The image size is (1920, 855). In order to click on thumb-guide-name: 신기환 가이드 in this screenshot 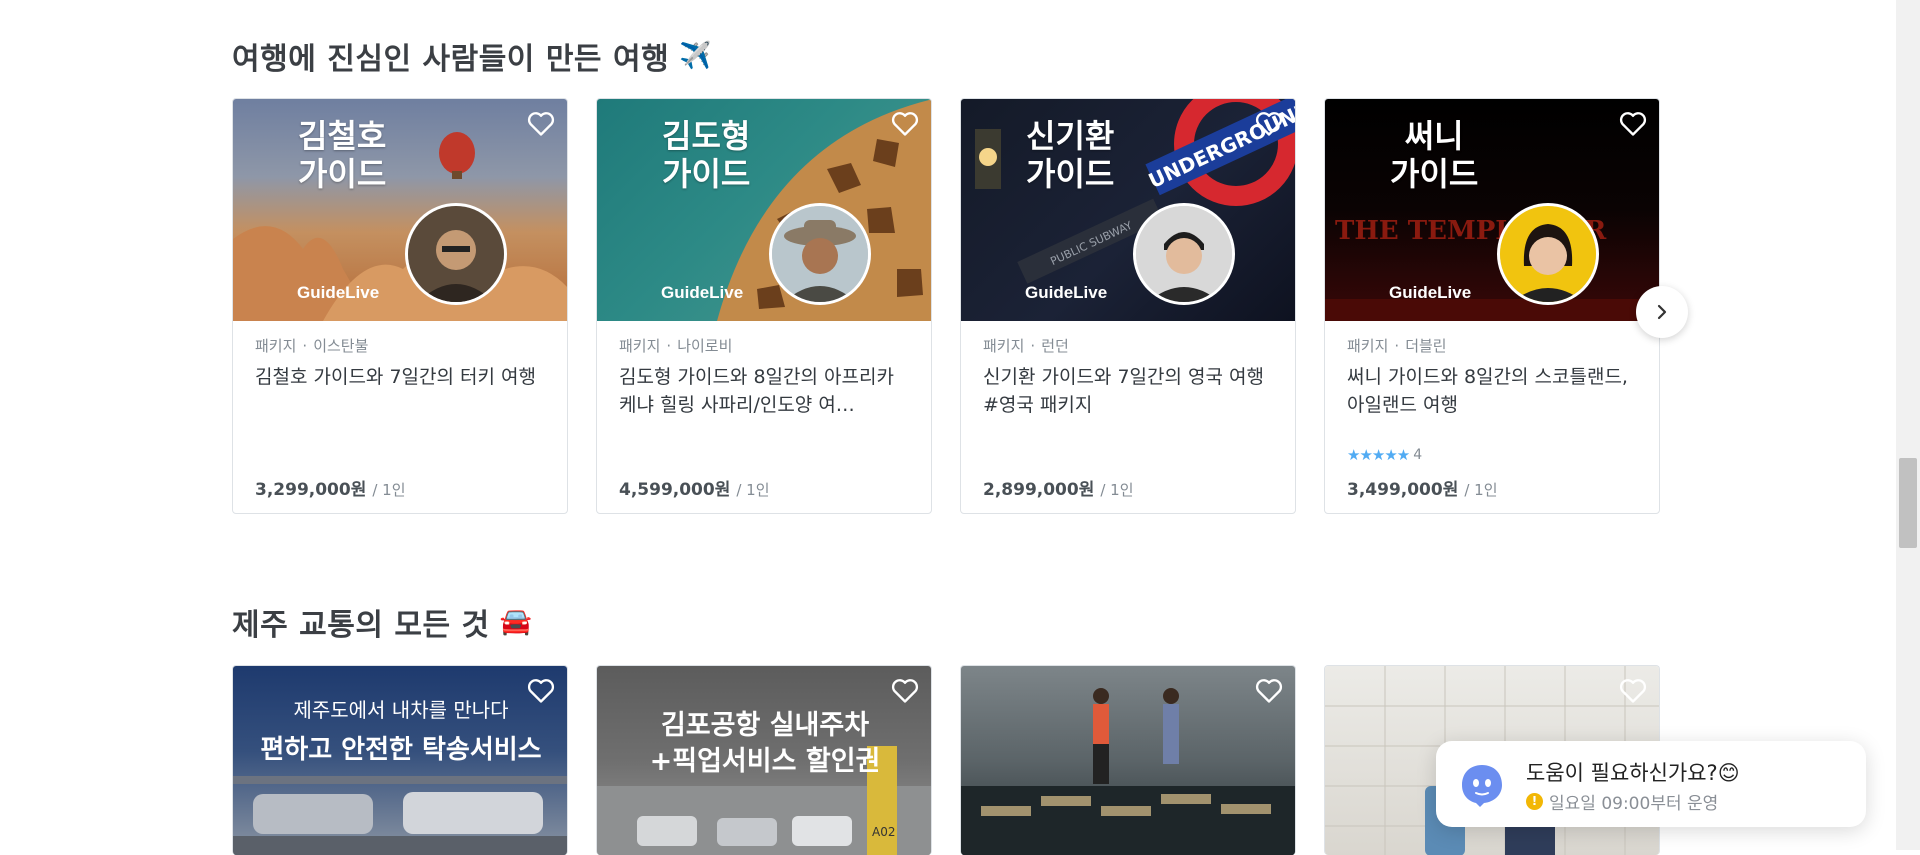, I will do `click(1070, 155)`.